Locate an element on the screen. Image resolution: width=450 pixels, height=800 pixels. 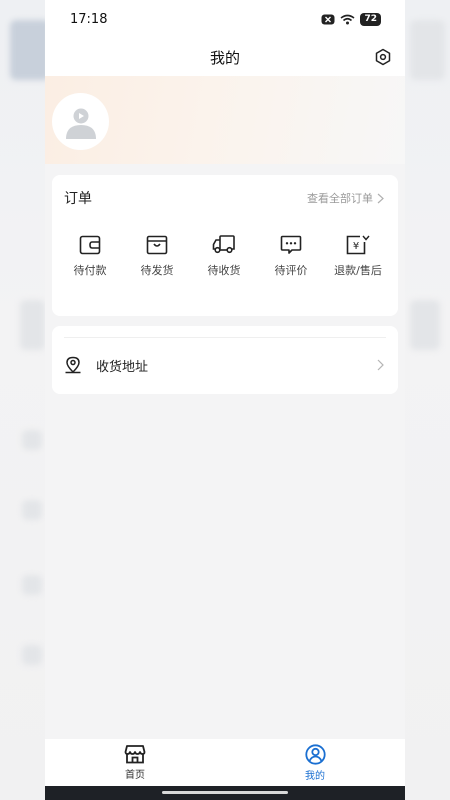
store-icon is located at coordinates (135, 754).